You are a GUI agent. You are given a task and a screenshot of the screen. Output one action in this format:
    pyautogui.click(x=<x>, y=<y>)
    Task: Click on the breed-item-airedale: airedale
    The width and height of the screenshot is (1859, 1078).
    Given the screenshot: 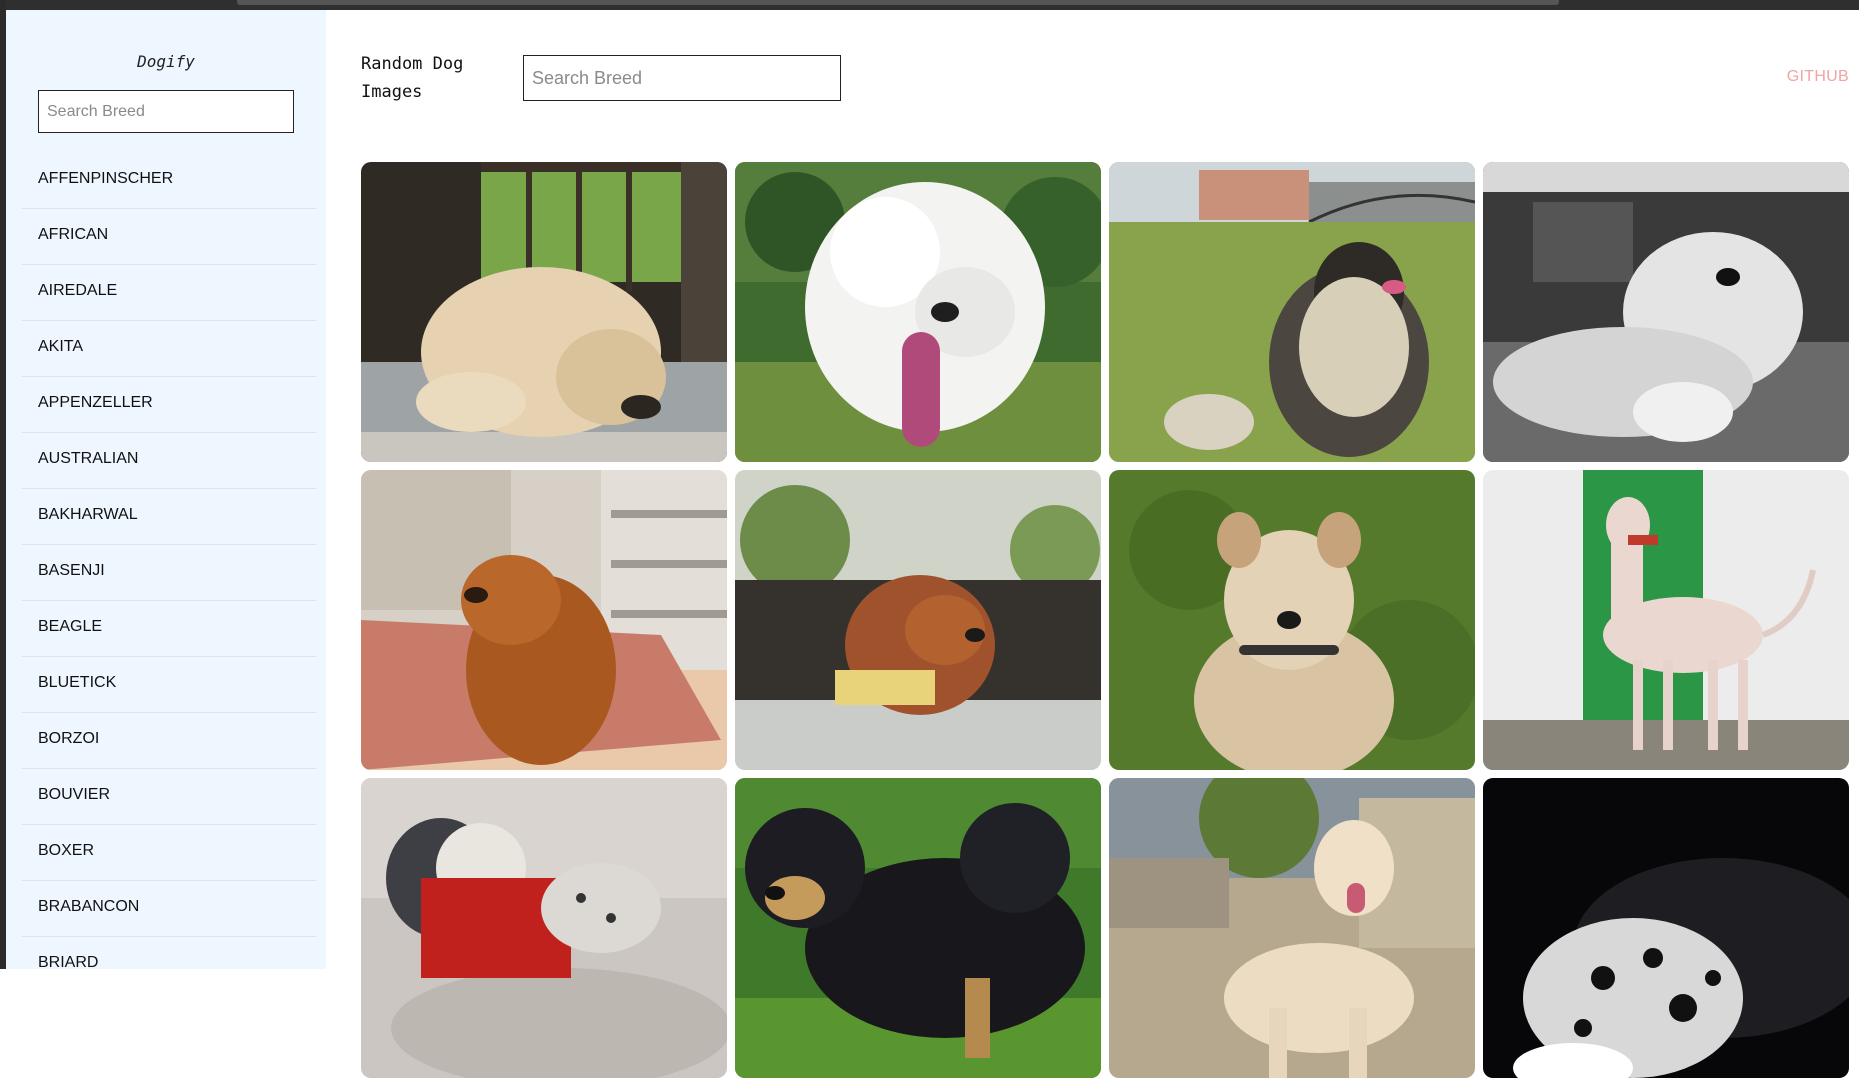 What is the action you would take?
    pyautogui.click(x=169, y=293)
    